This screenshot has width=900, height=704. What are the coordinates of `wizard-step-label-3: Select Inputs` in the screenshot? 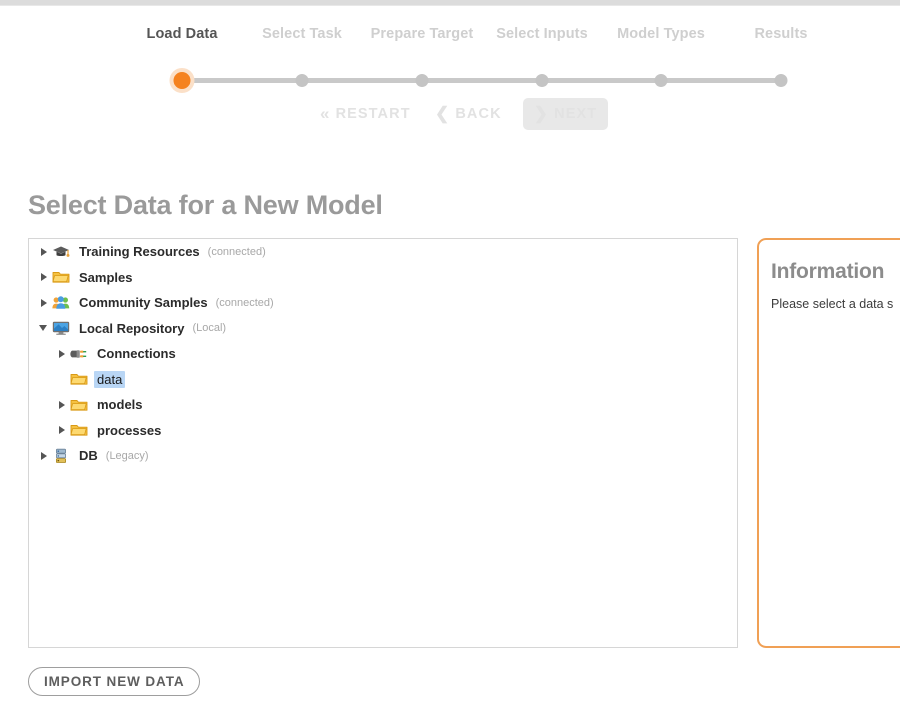 It's located at (542, 34).